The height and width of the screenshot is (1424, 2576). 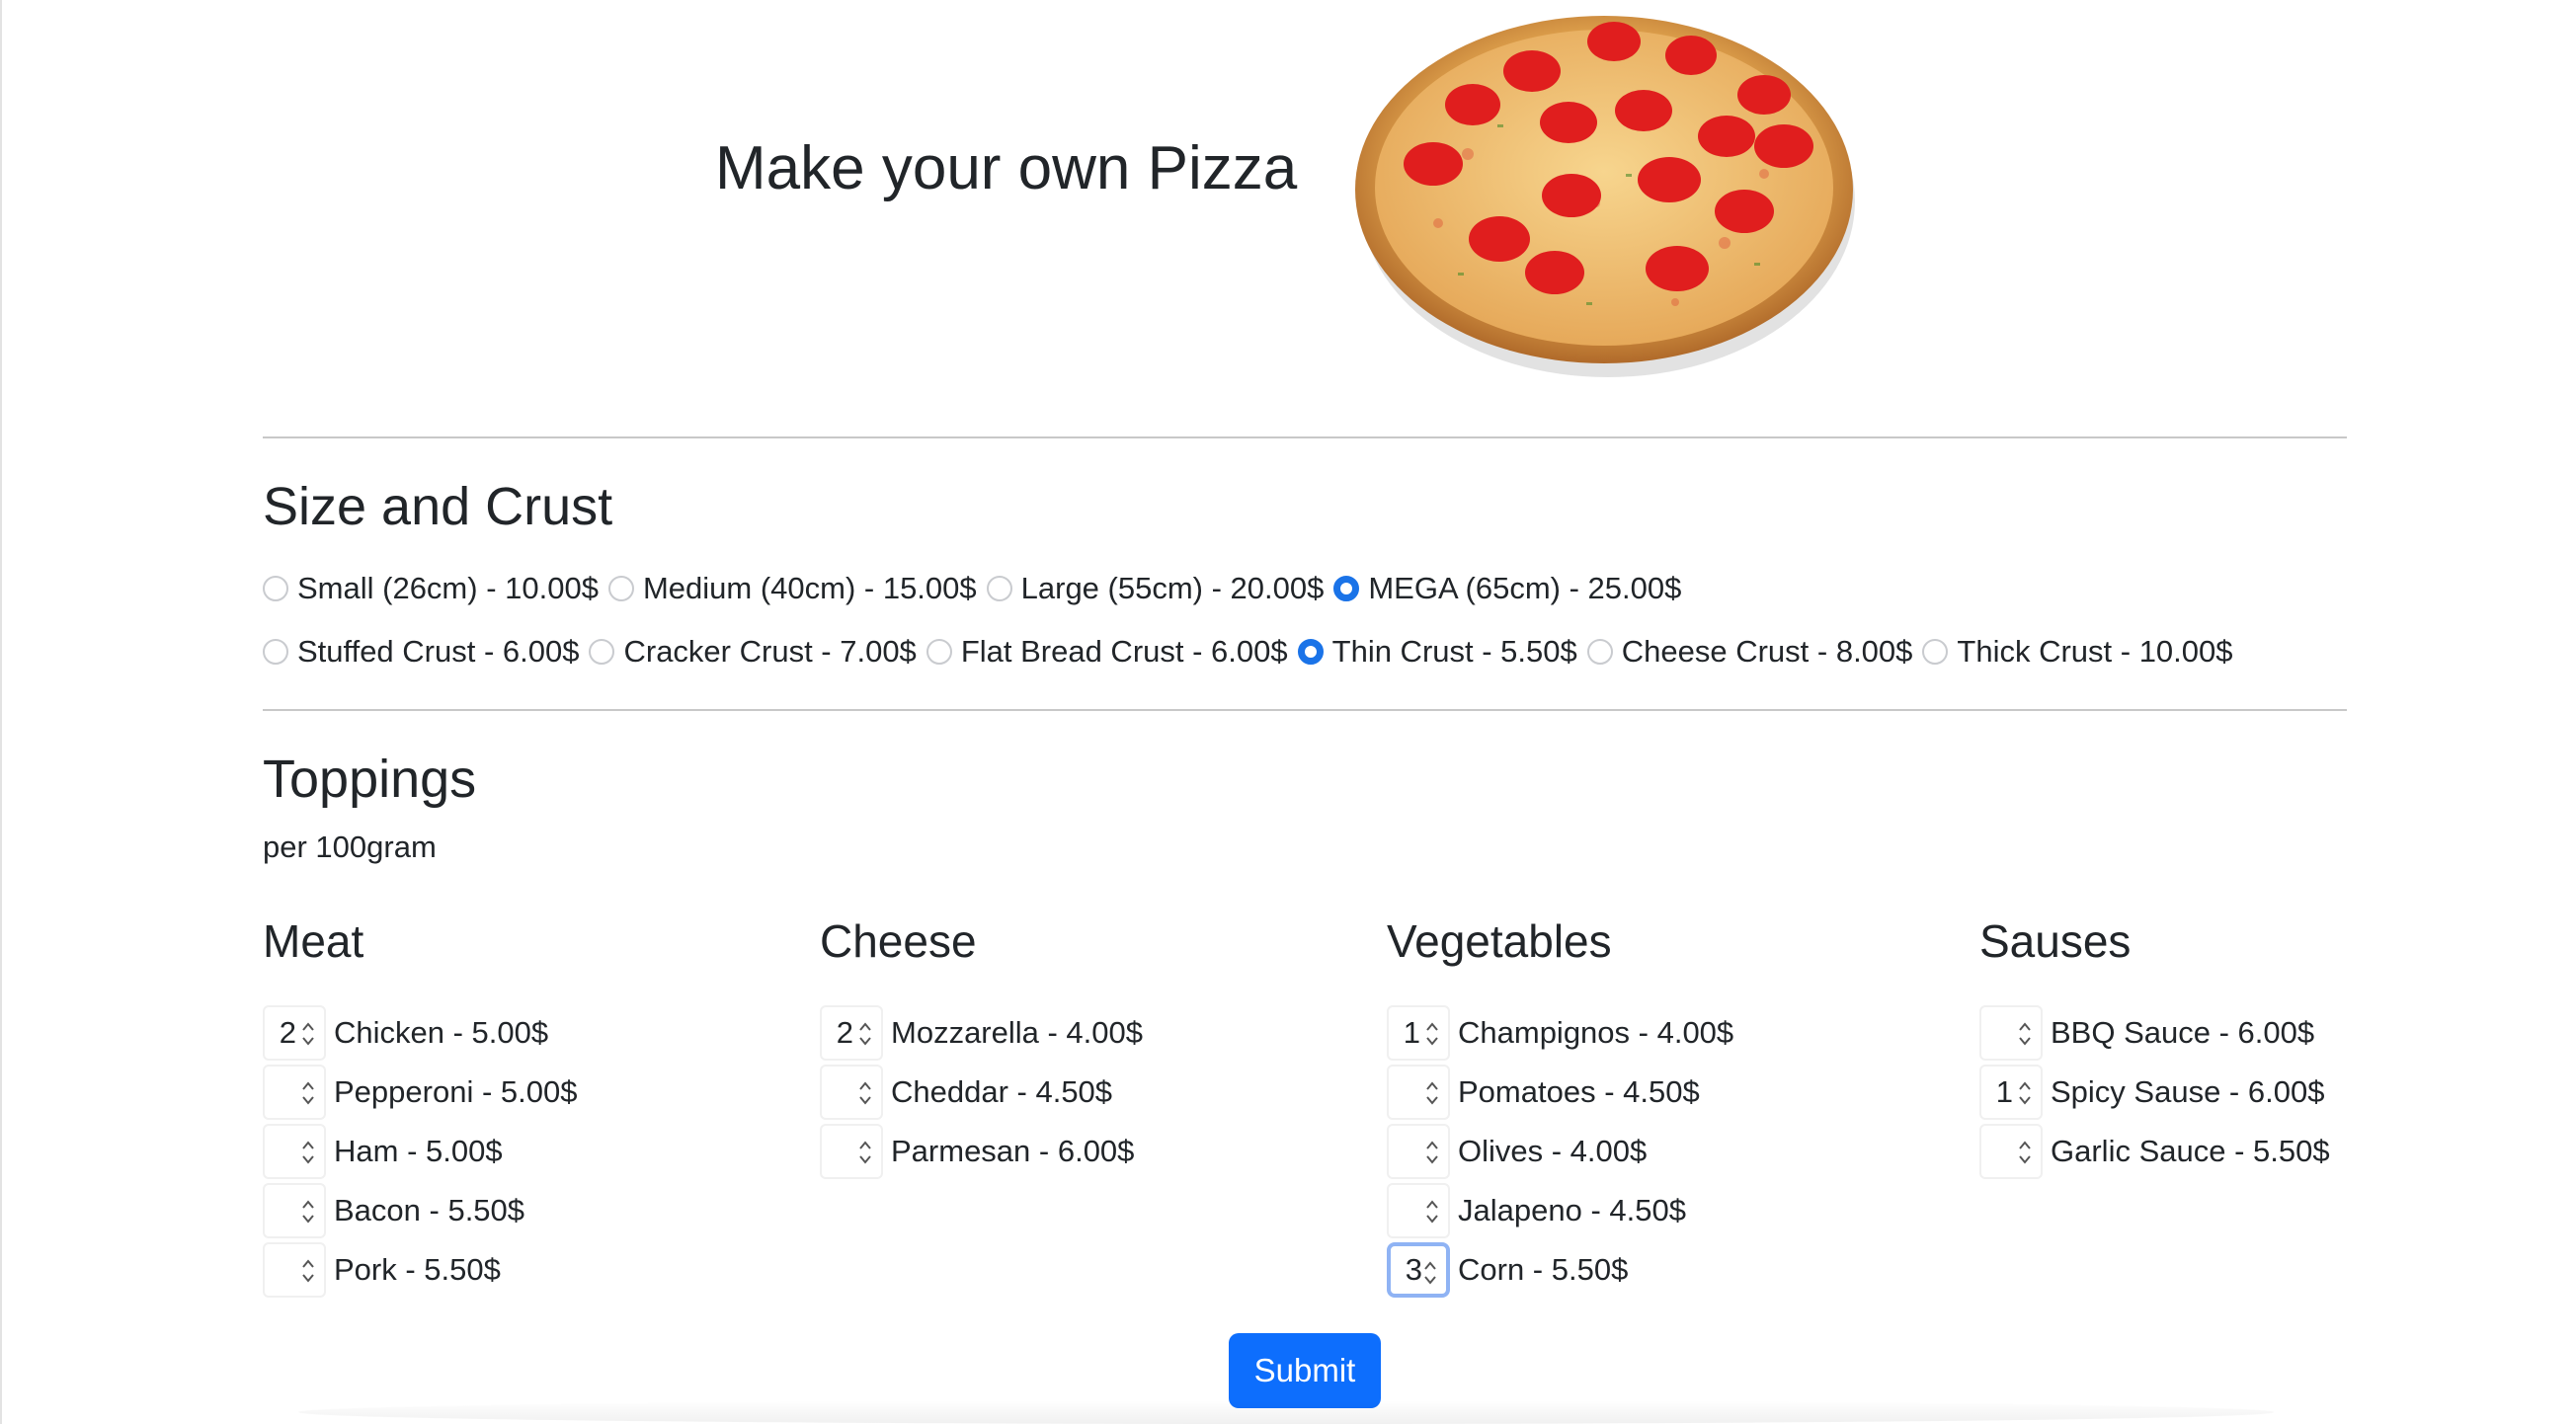 What do you see at coordinates (1596, 1032) in the screenshot?
I see `topping-label: Champignos - 4.00$` at bounding box center [1596, 1032].